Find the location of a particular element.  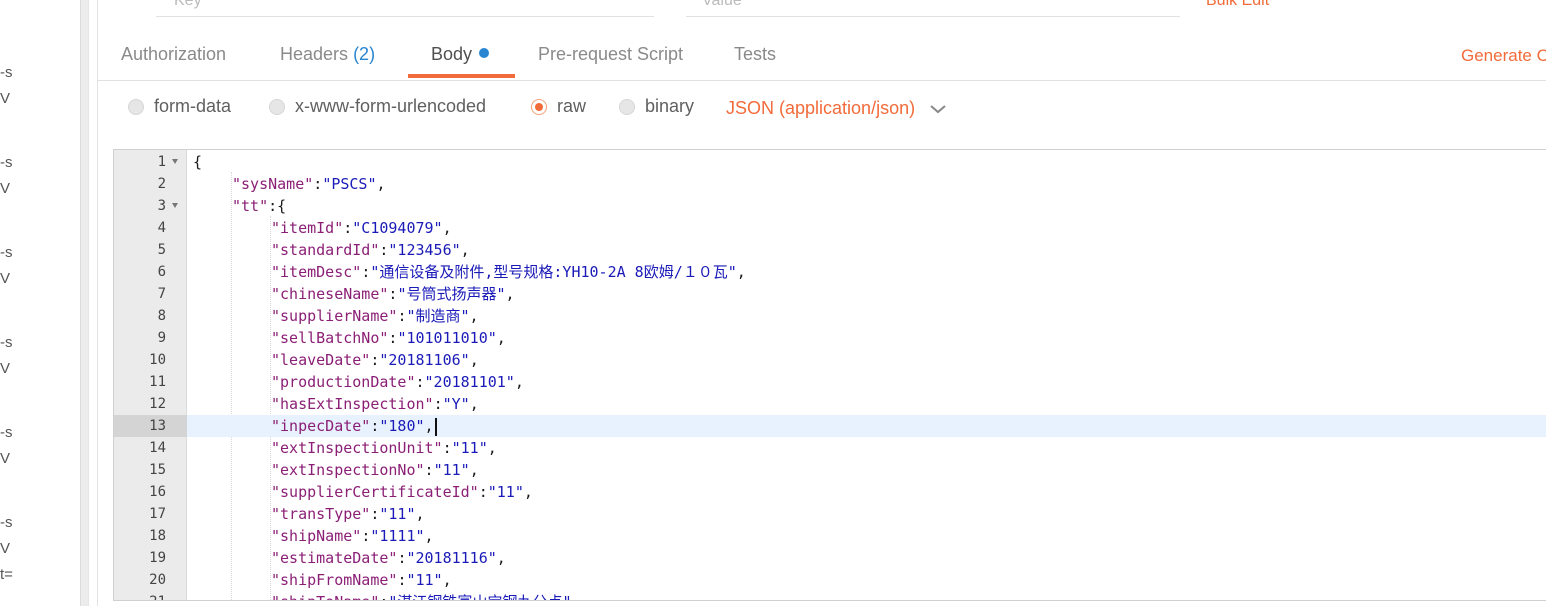

line-number: 13 is located at coordinates (150, 426).